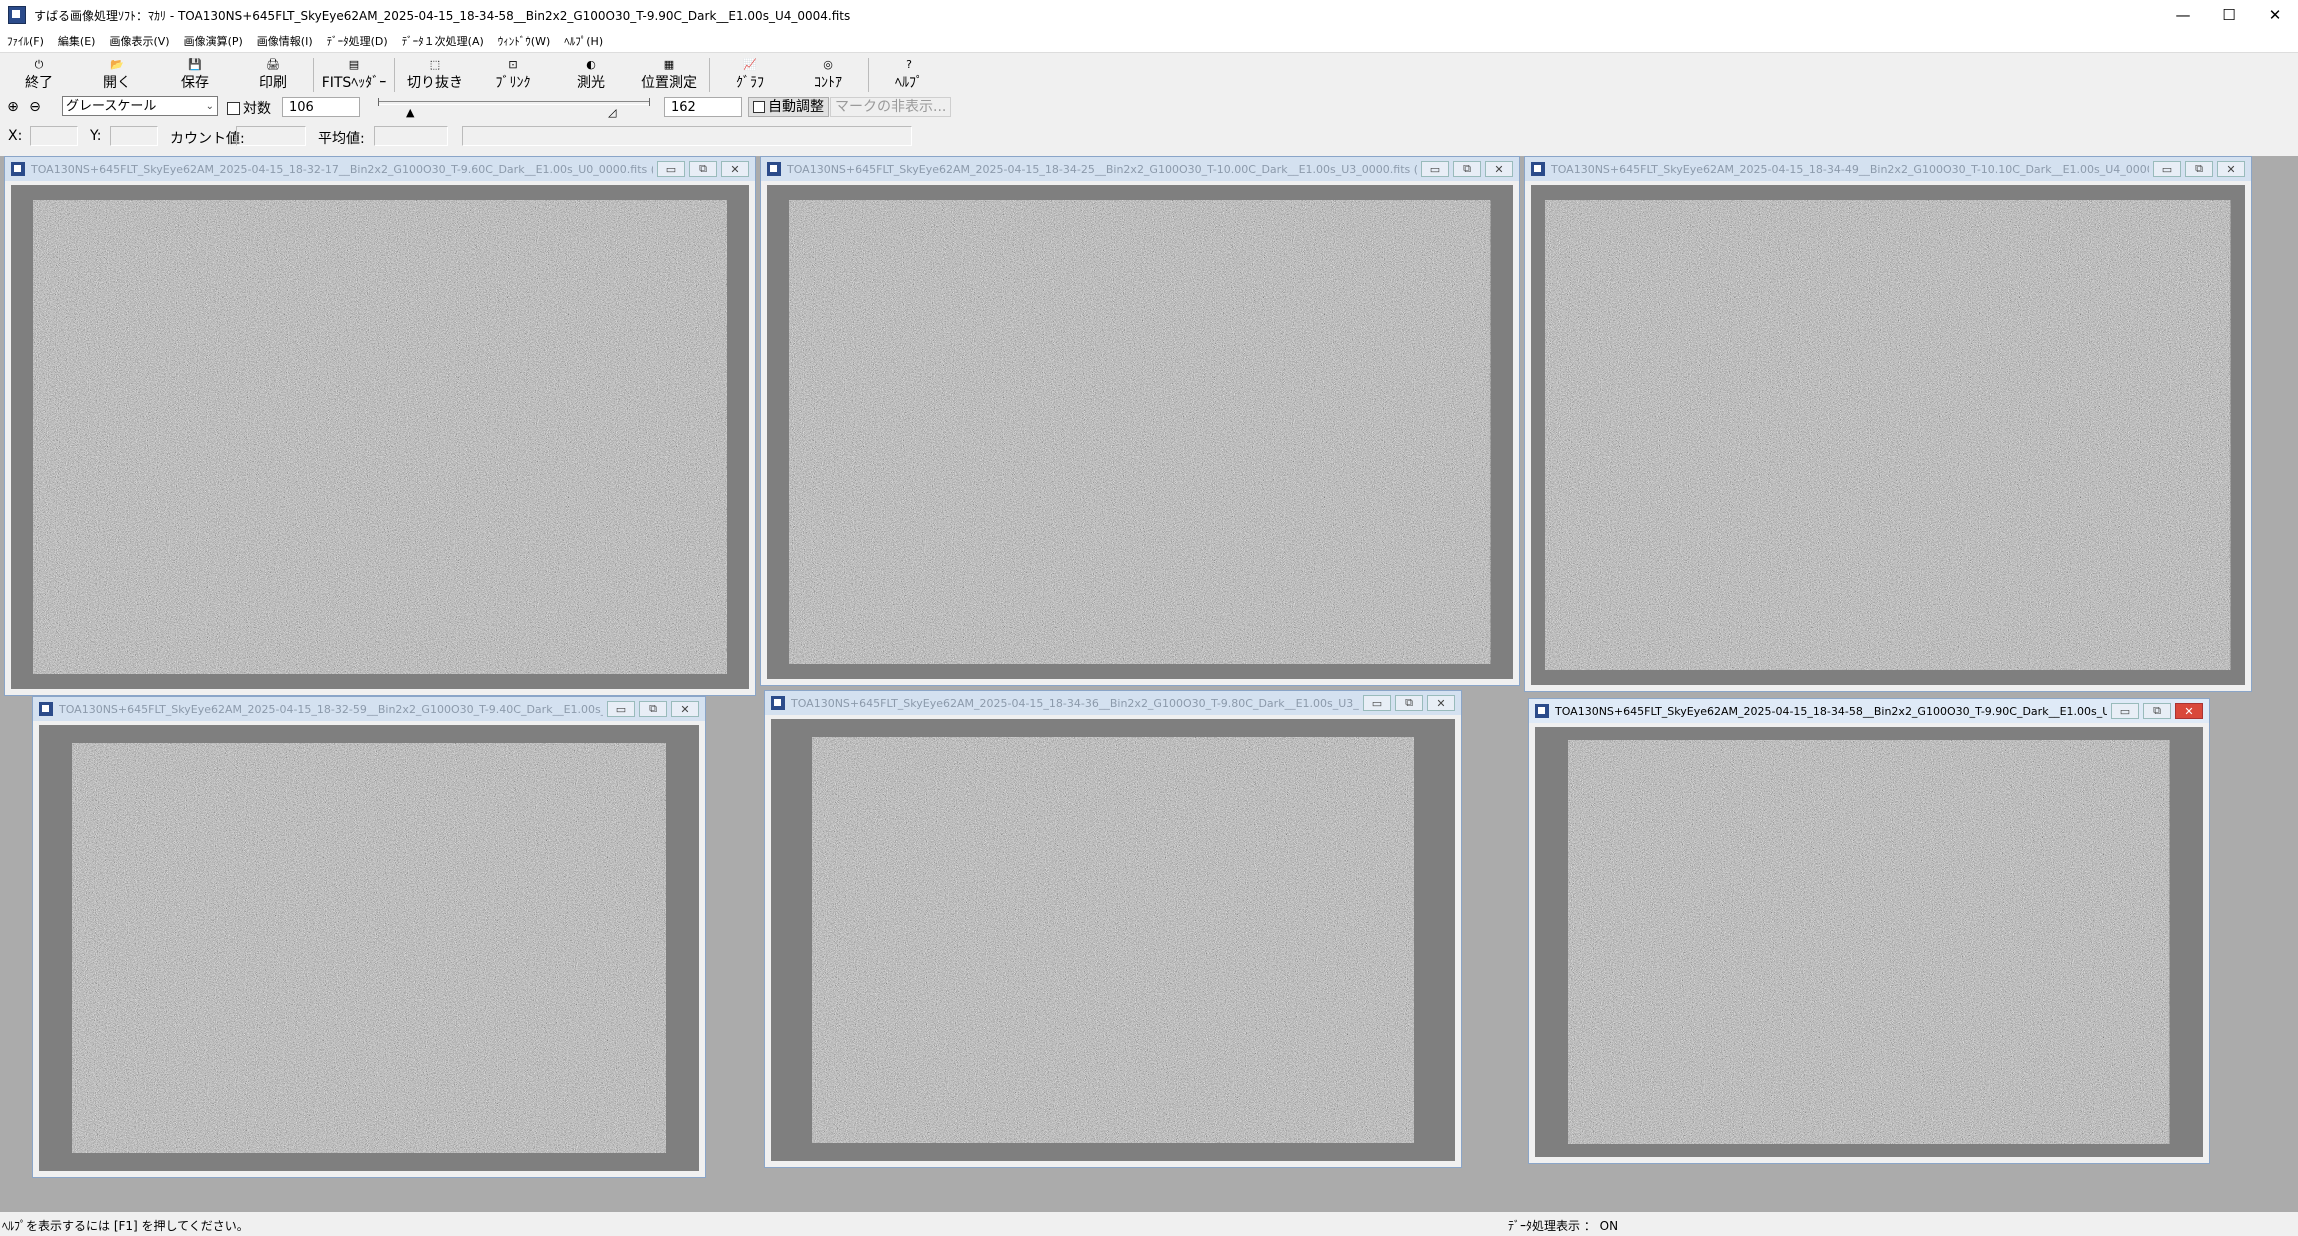 The width and height of the screenshot is (2298, 1236). Describe the element at coordinates (213, 41) in the screenshot. I see `menu-image-calc: 画像演算(P)` at that location.